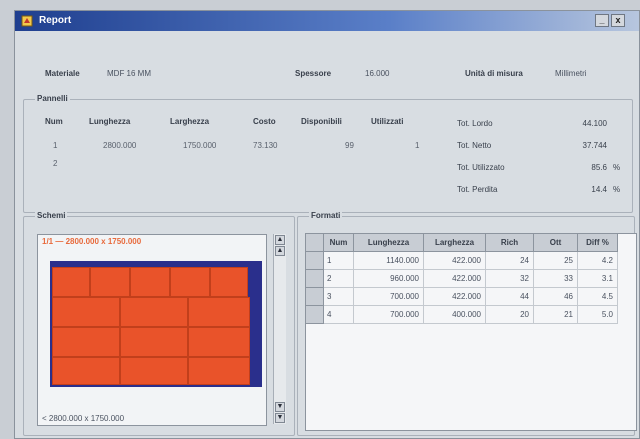 This screenshot has width=640, height=439. I want to click on panels-col-num: Num, so click(54, 121).